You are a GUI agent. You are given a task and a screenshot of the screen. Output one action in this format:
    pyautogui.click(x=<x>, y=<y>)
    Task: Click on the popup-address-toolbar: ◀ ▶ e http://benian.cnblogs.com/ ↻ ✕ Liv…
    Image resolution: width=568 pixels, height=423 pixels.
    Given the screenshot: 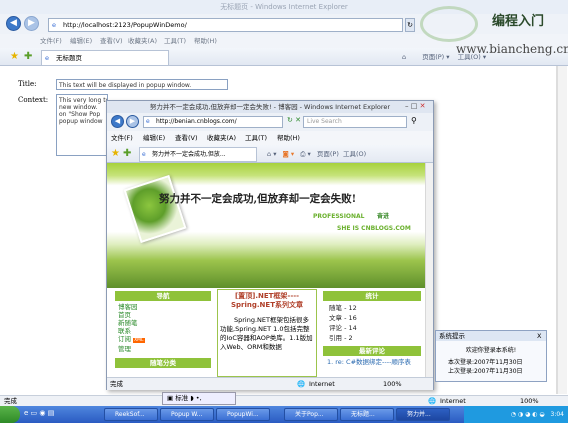 What is the action you would take?
    pyautogui.click(x=270, y=122)
    